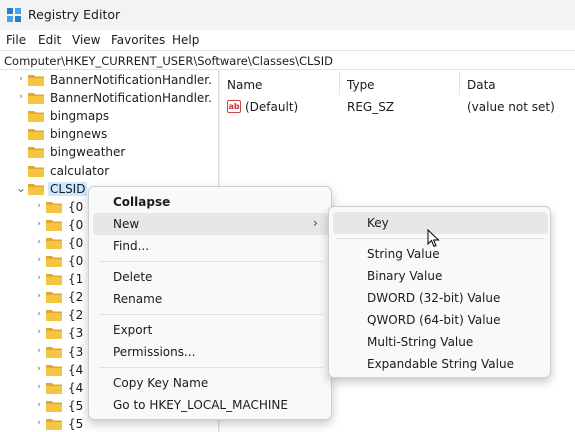  I want to click on value-type: REG_SZ, so click(371, 107).